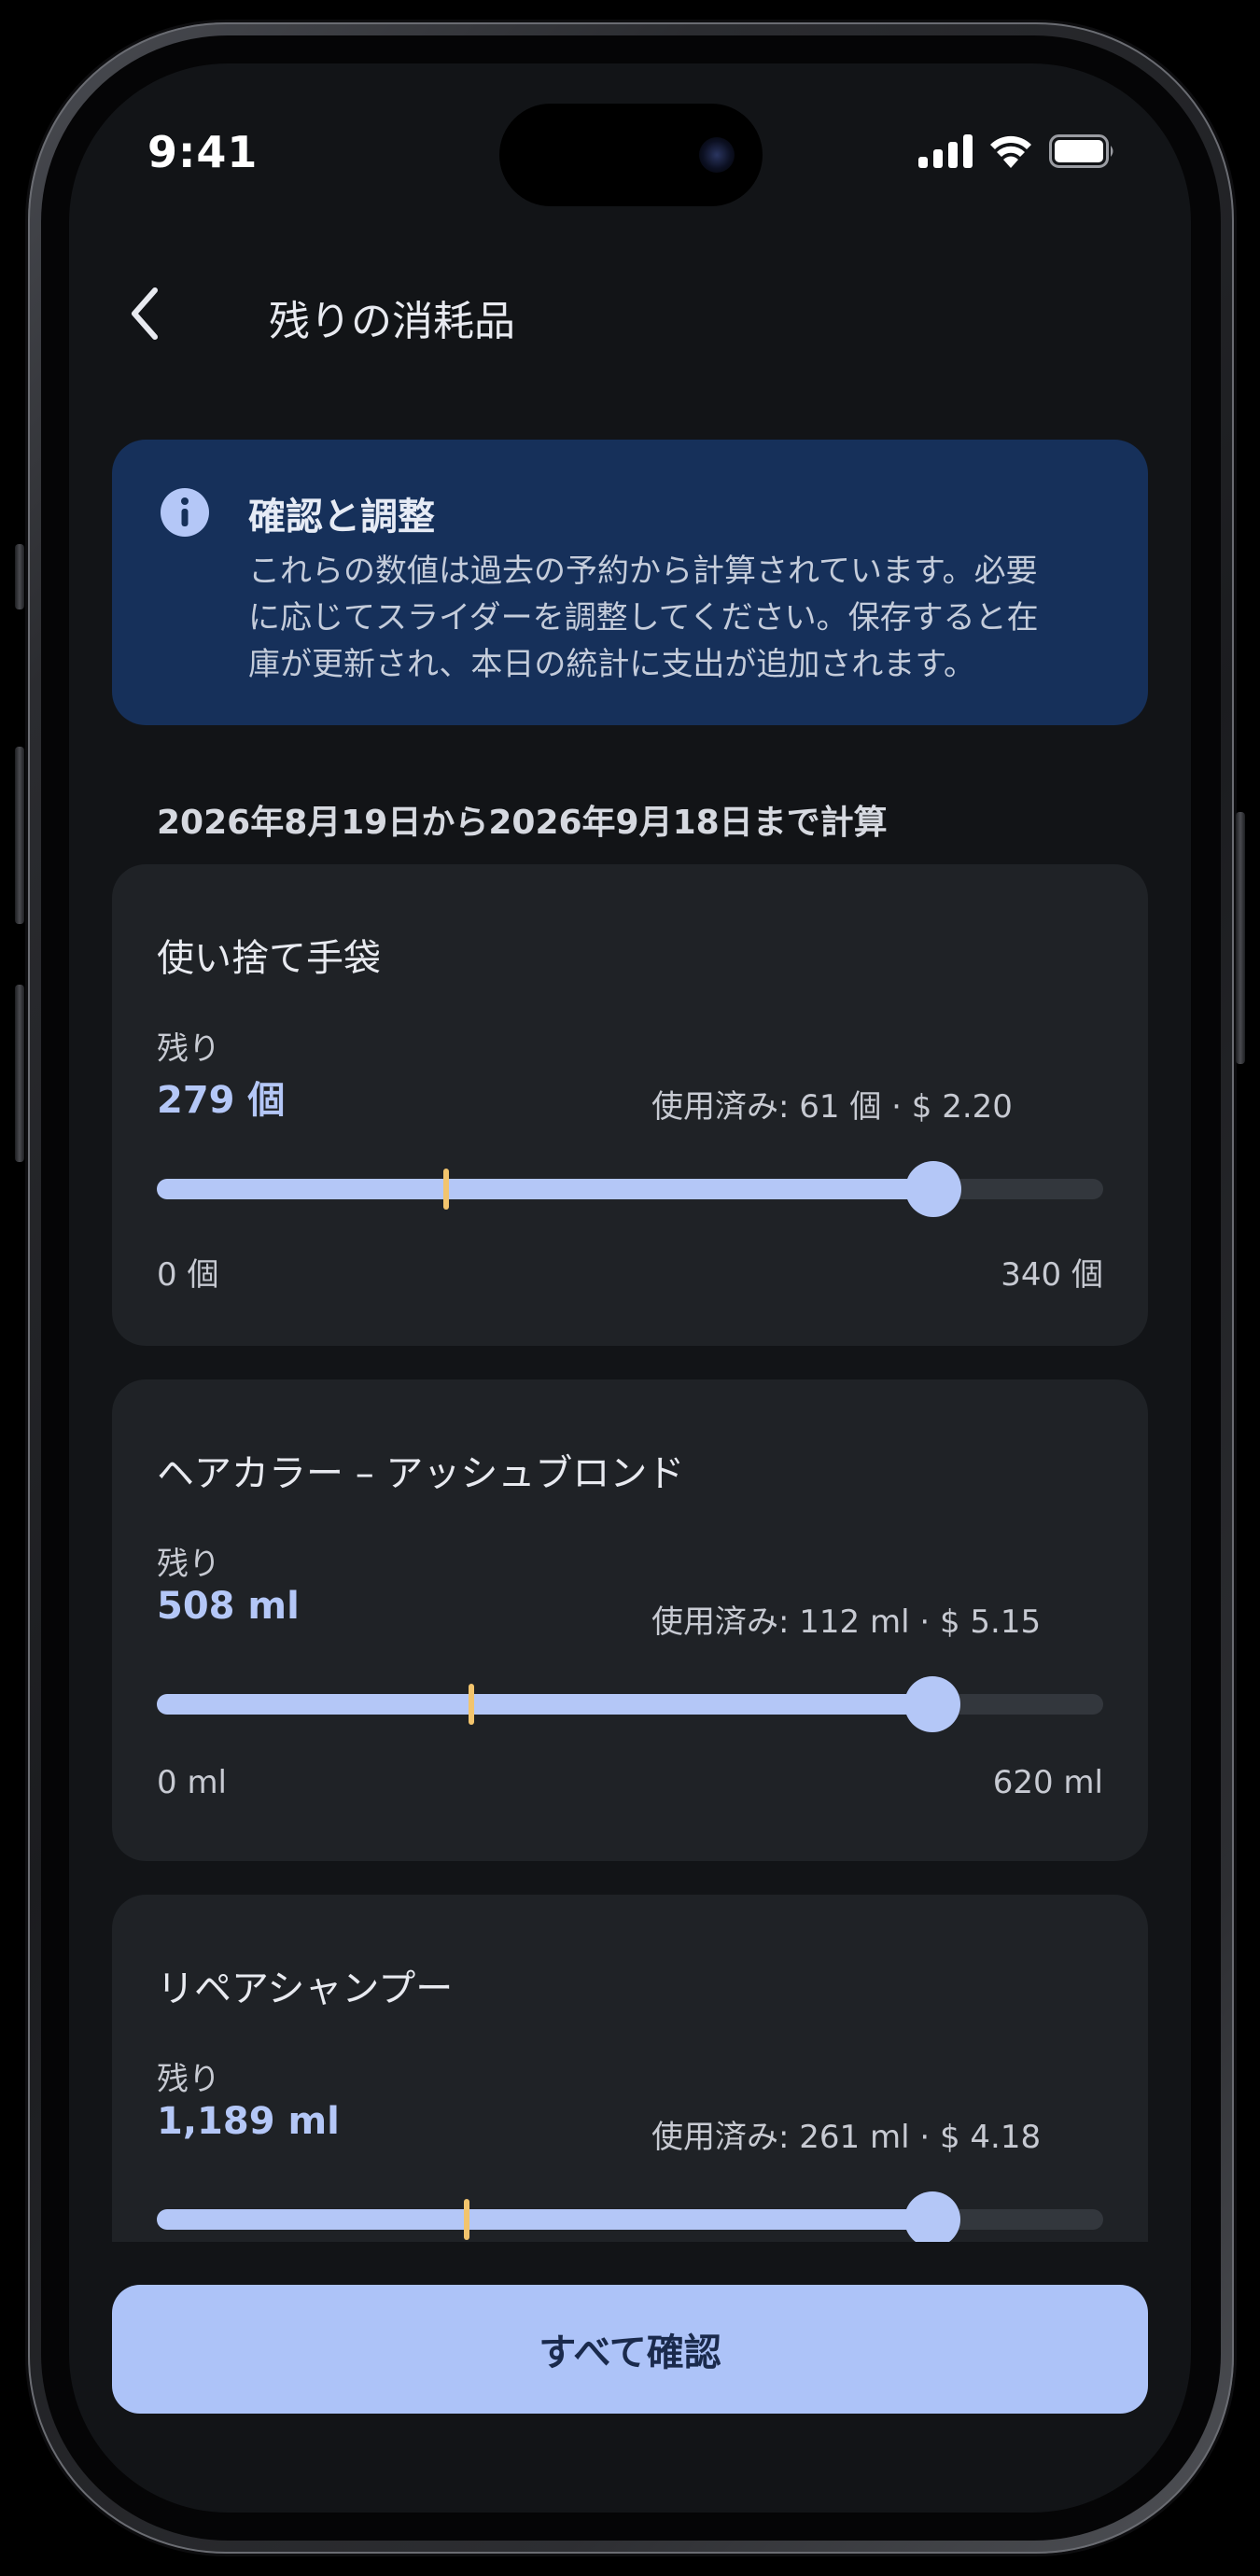  Describe the element at coordinates (269, 959) in the screenshot. I see `supply-name: 使い捨て手袋` at that location.